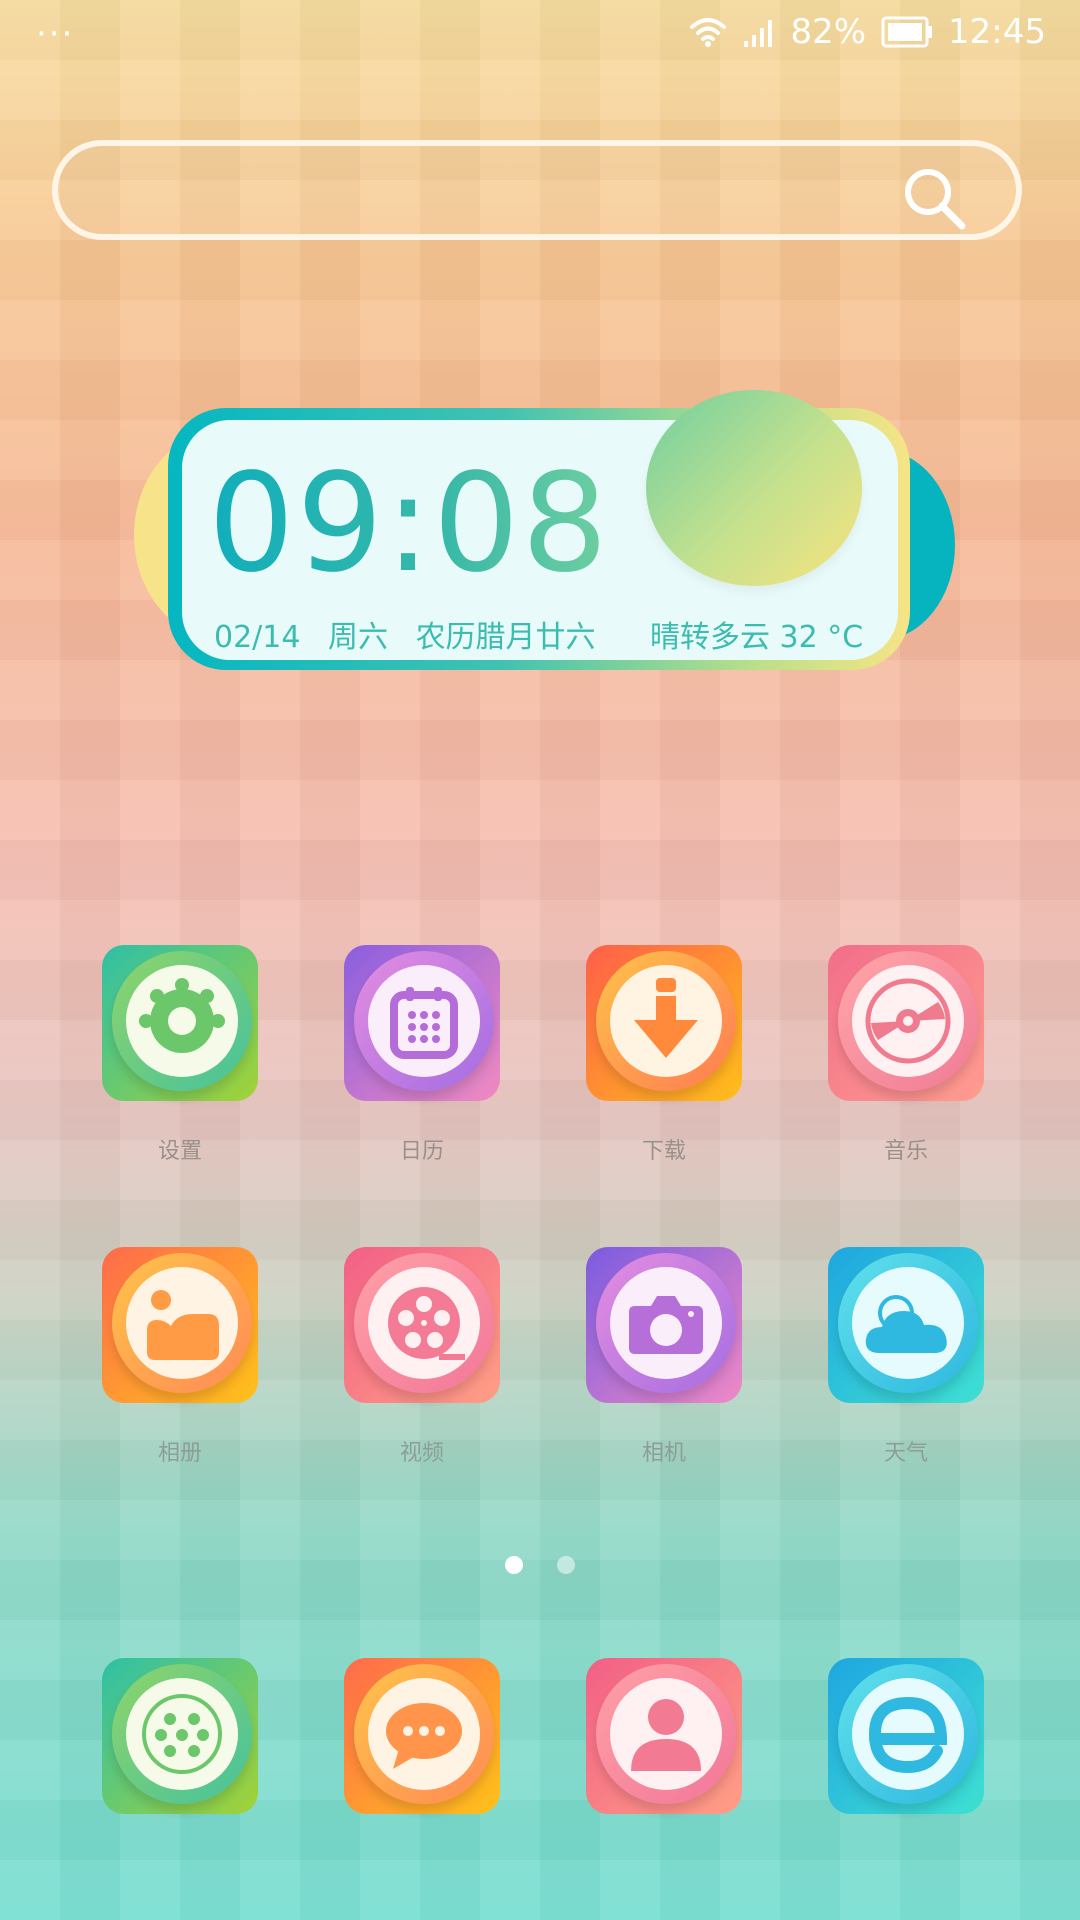 This screenshot has width=1080, height=1920. Describe the element at coordinates (422, 1023) in the screenshot. I see `calendar-icon` at that location.